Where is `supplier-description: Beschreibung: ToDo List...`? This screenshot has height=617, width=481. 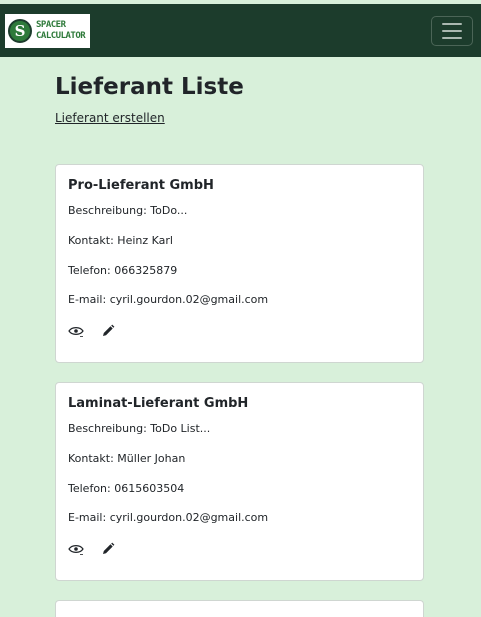
supplier-description: Beschreibung: ToDo List... is located at coordinates (139, 428).